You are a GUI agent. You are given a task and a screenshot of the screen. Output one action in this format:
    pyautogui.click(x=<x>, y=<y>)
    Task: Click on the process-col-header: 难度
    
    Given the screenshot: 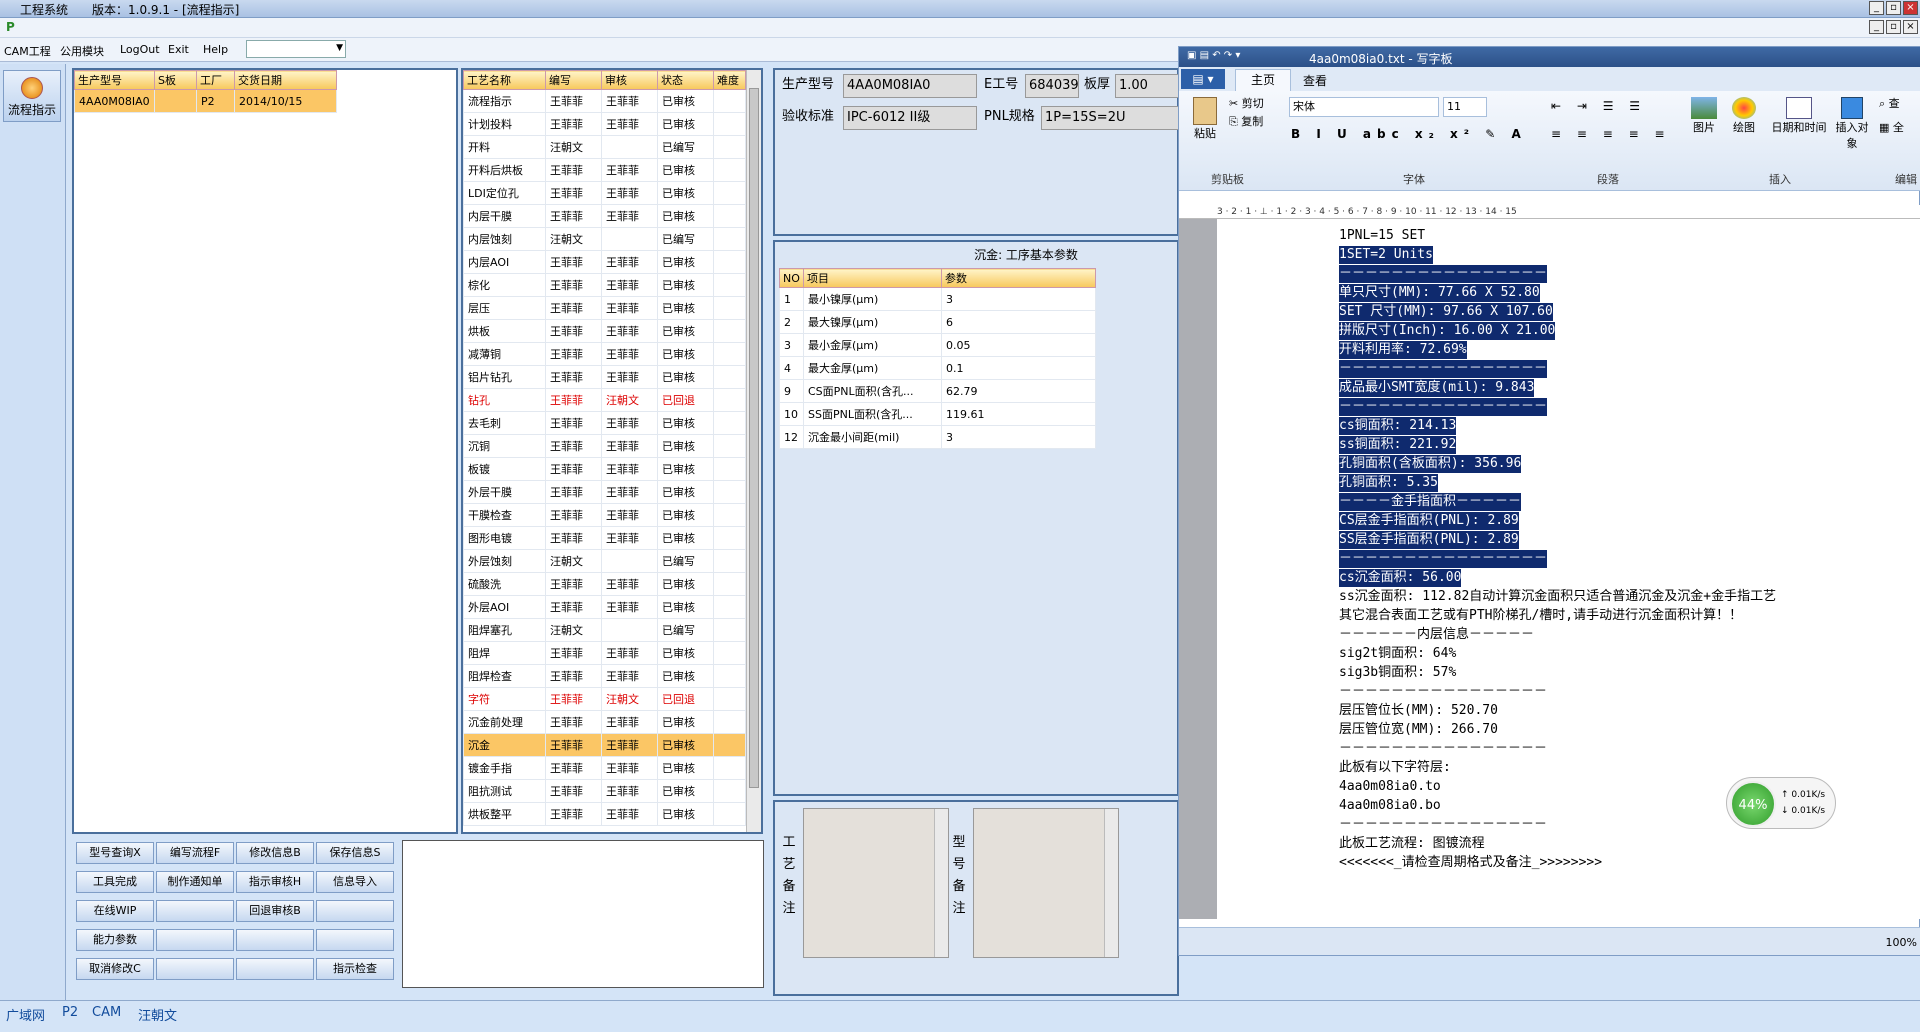 What is the action you would take?
    pyautogui.click(x=729, y=80)
    